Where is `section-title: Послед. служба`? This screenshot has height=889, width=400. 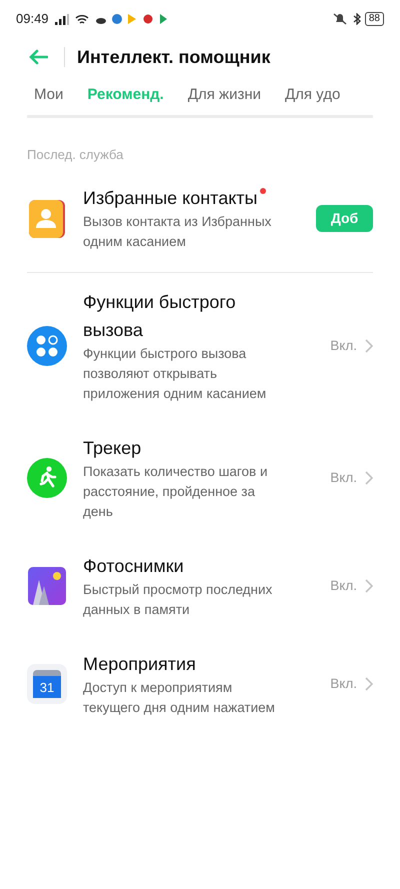
section-title: Послед. служба is located at coordinates (75, 155).